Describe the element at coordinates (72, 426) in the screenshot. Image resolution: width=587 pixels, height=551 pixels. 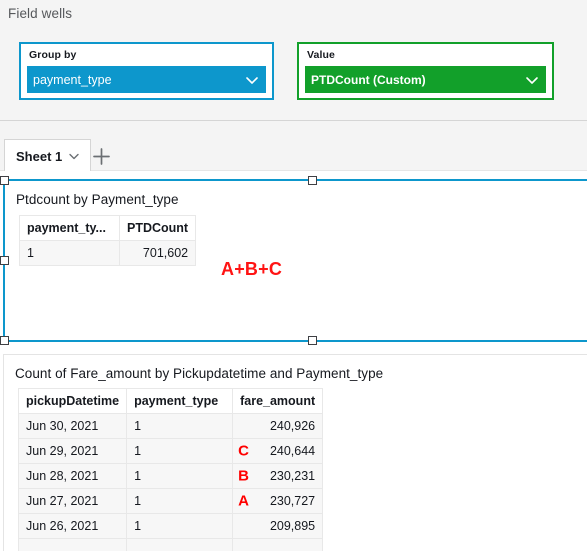
I see `cell-pickup-datetime: Jun 30, 2021` at that location.